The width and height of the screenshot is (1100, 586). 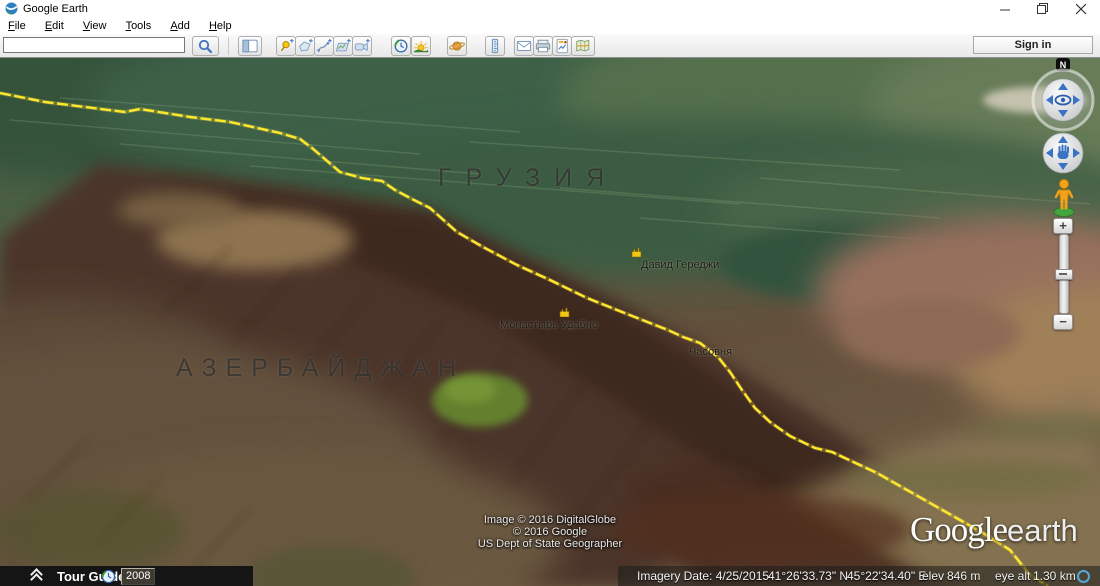 I want to click on view-in-google-maps-button, so click(x=583, y=46).